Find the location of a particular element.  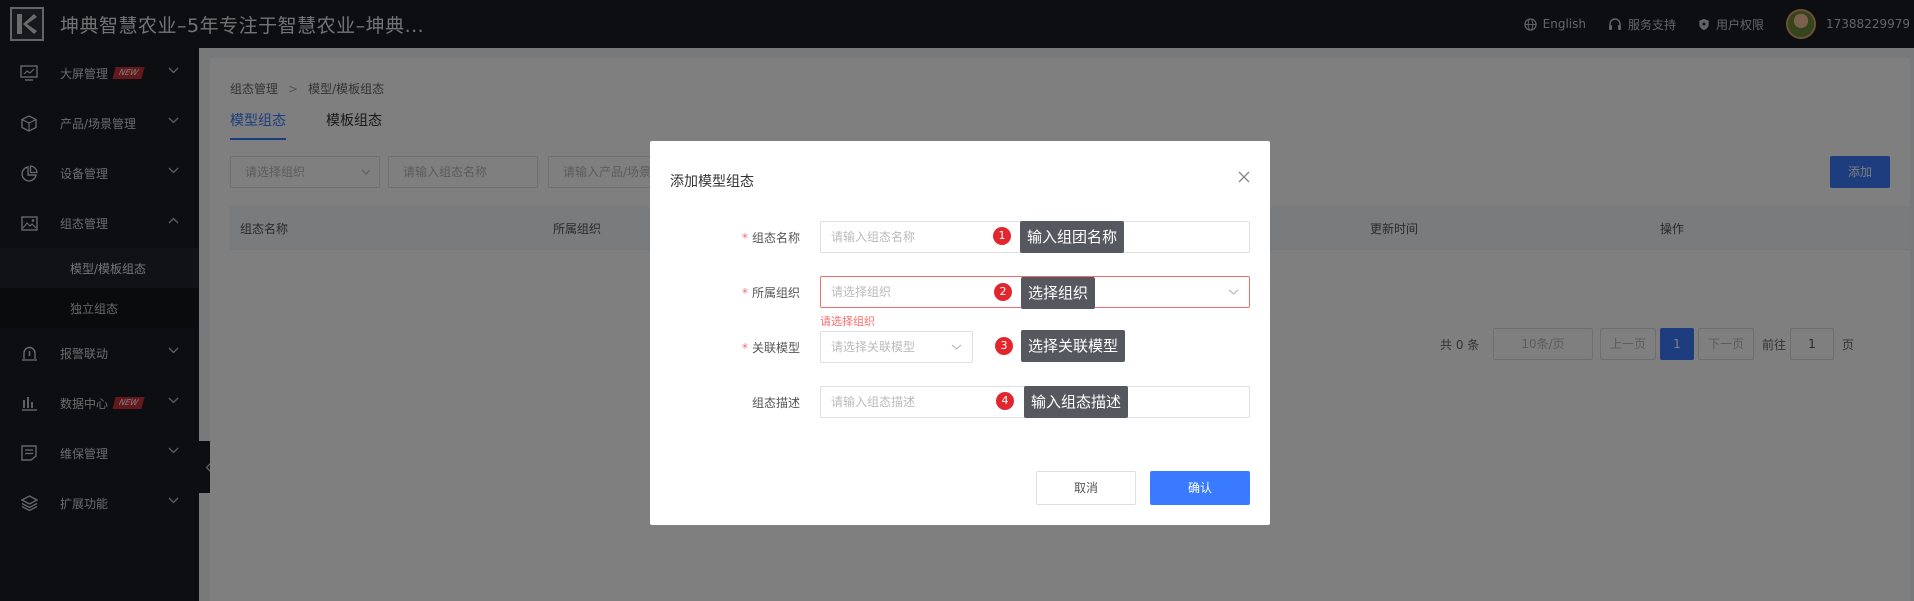

annotation-callout: 输入组态描述 is located at coordinates (1076, 402).